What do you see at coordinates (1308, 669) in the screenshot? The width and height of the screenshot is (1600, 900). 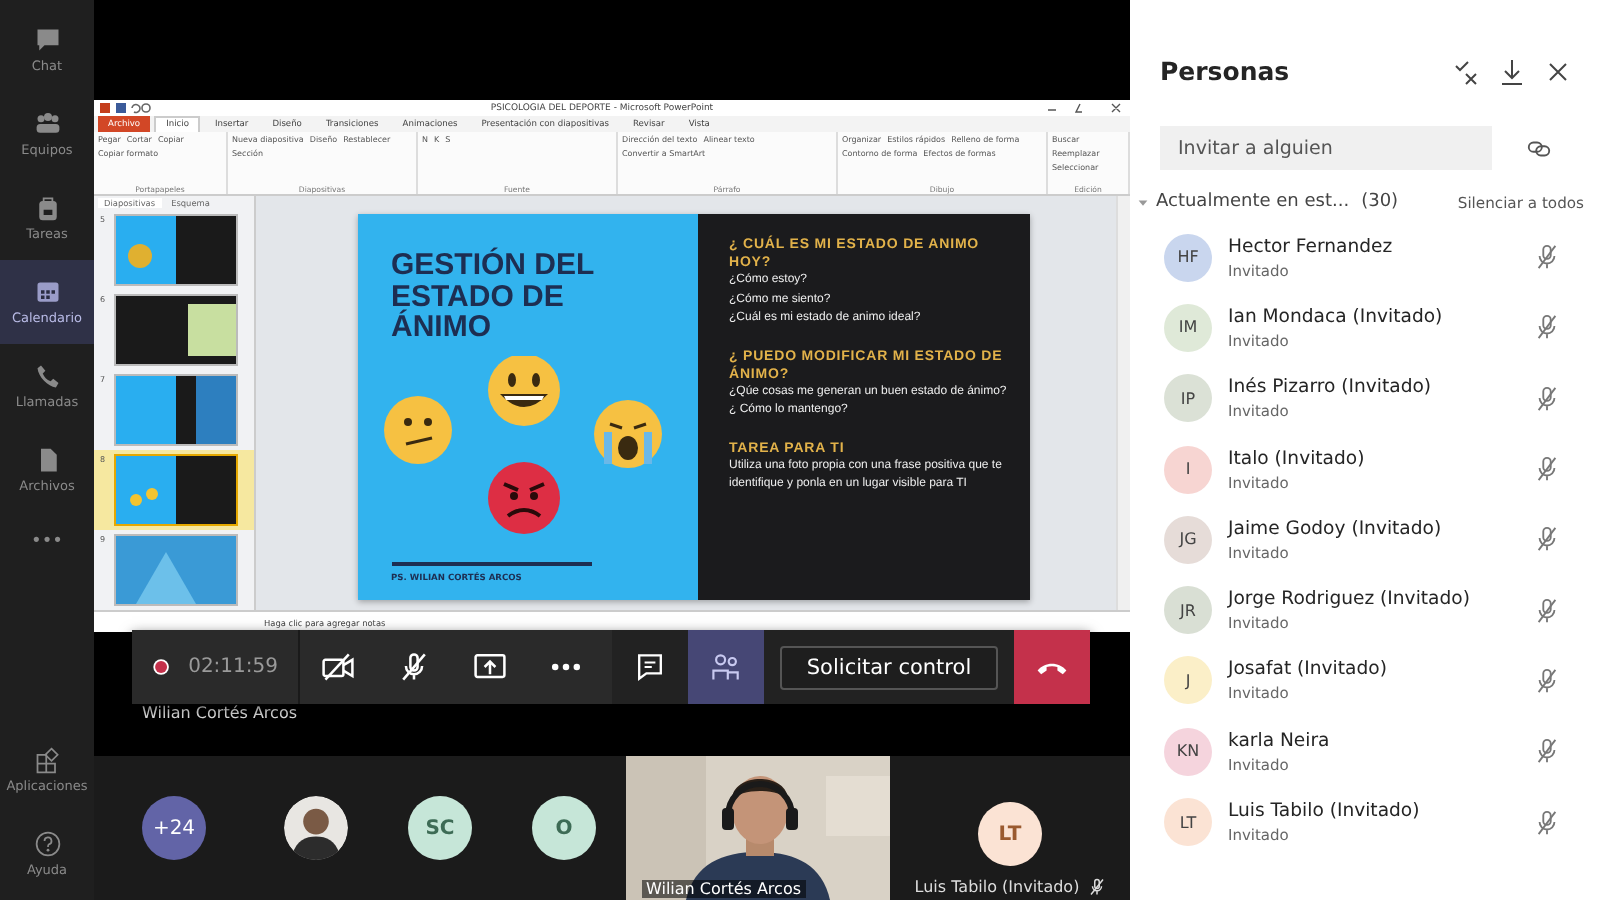 I see `participant-name: Josafat (Invitado)` at bounding box center [1308, 669].